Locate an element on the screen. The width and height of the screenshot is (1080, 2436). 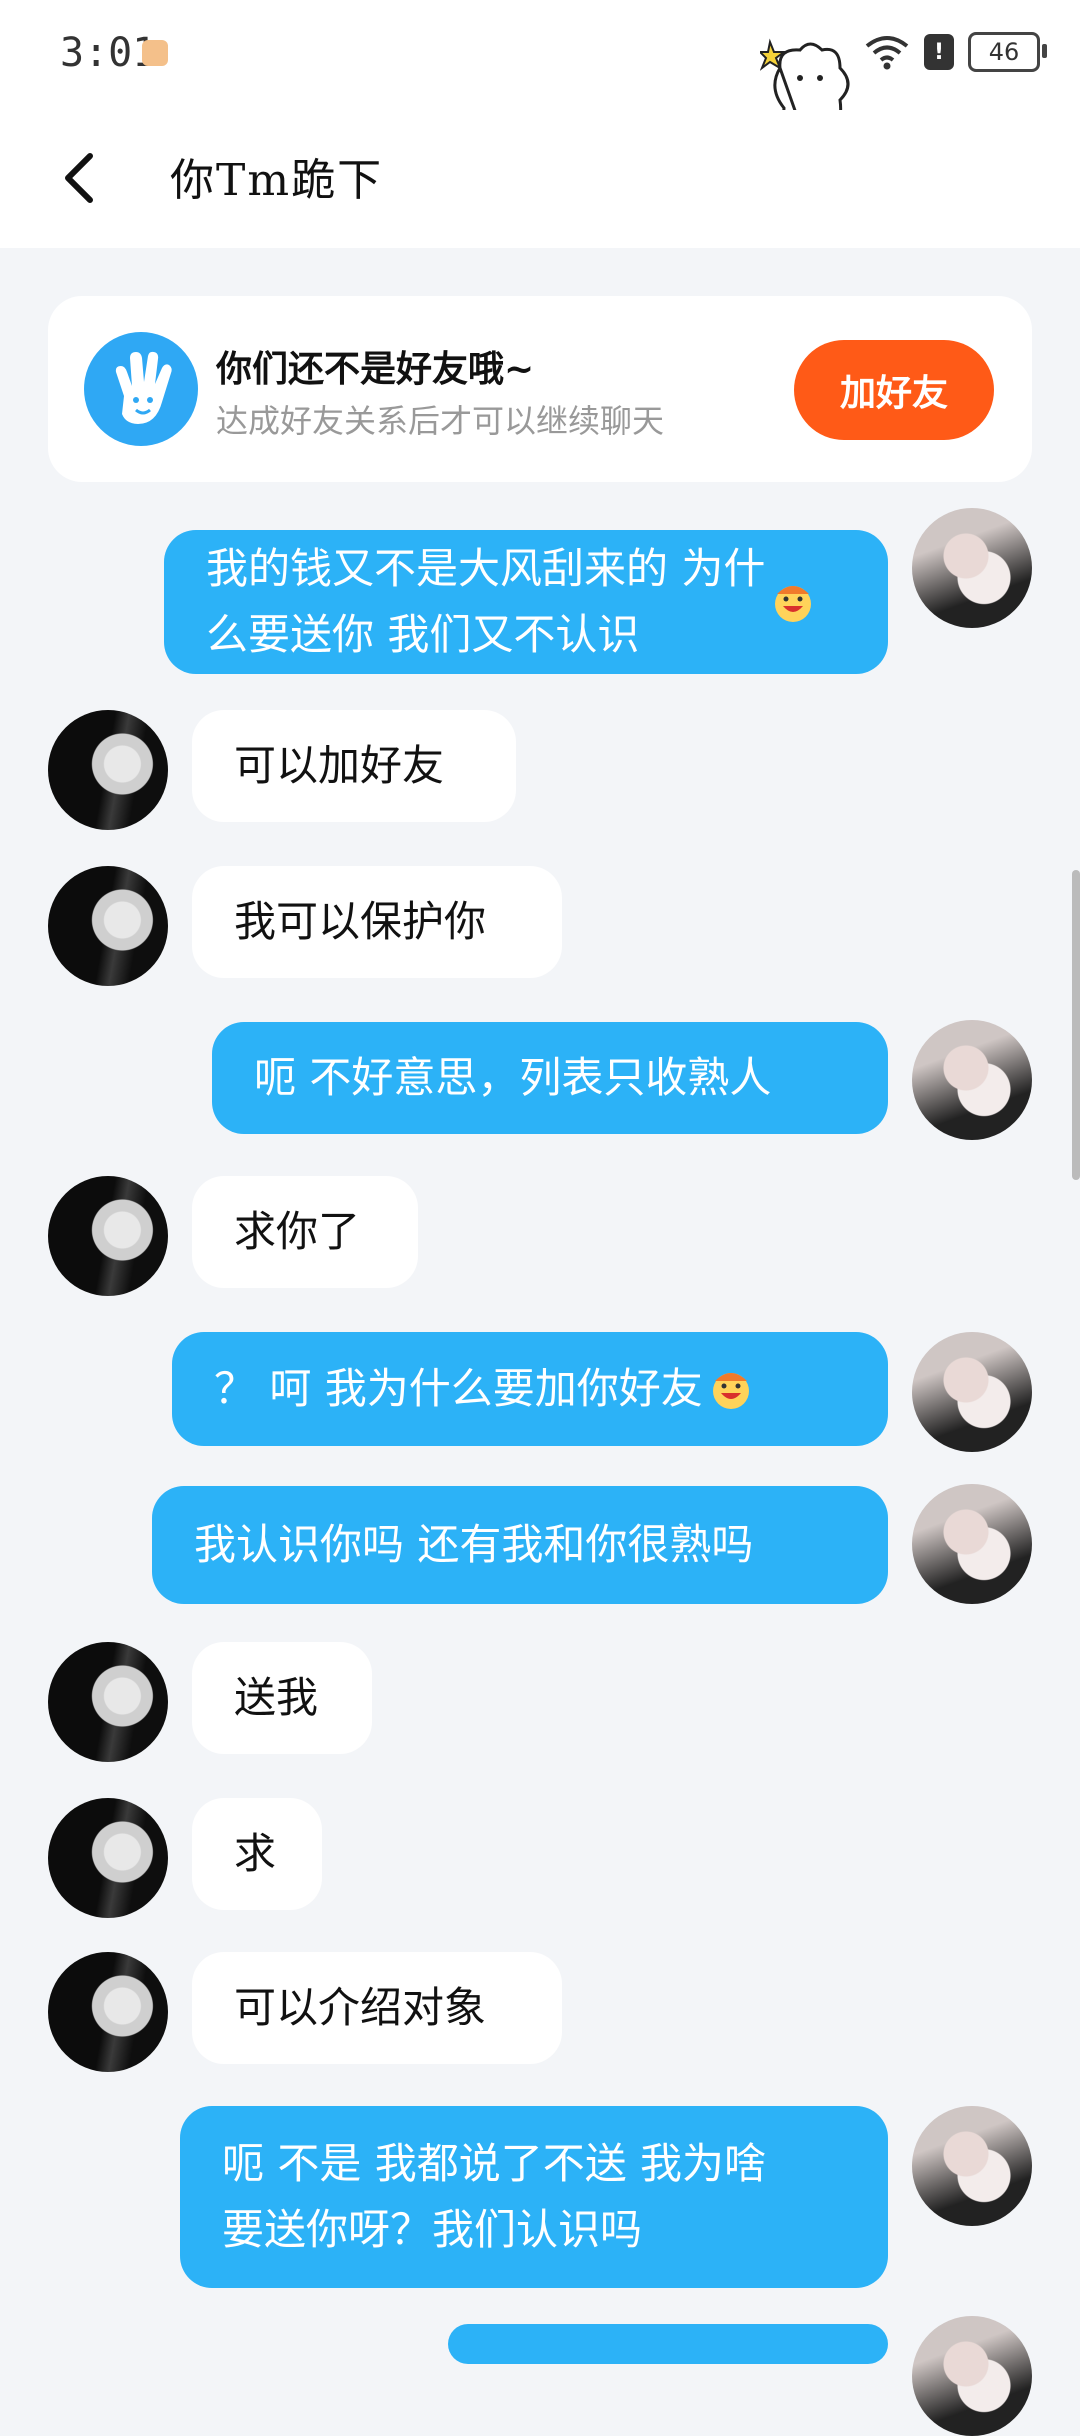
message-bubble: ？ 呵 我为什么要加你好友 is located at coordinates (530, 1389).